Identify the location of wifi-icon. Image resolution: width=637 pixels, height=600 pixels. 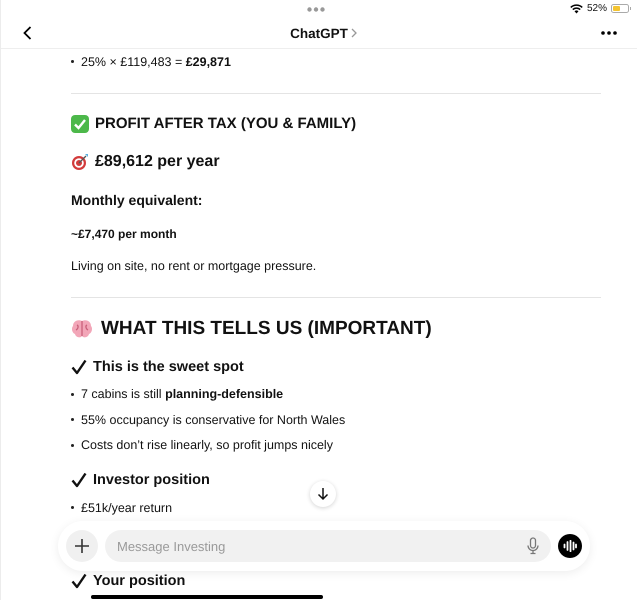
(576, 9).